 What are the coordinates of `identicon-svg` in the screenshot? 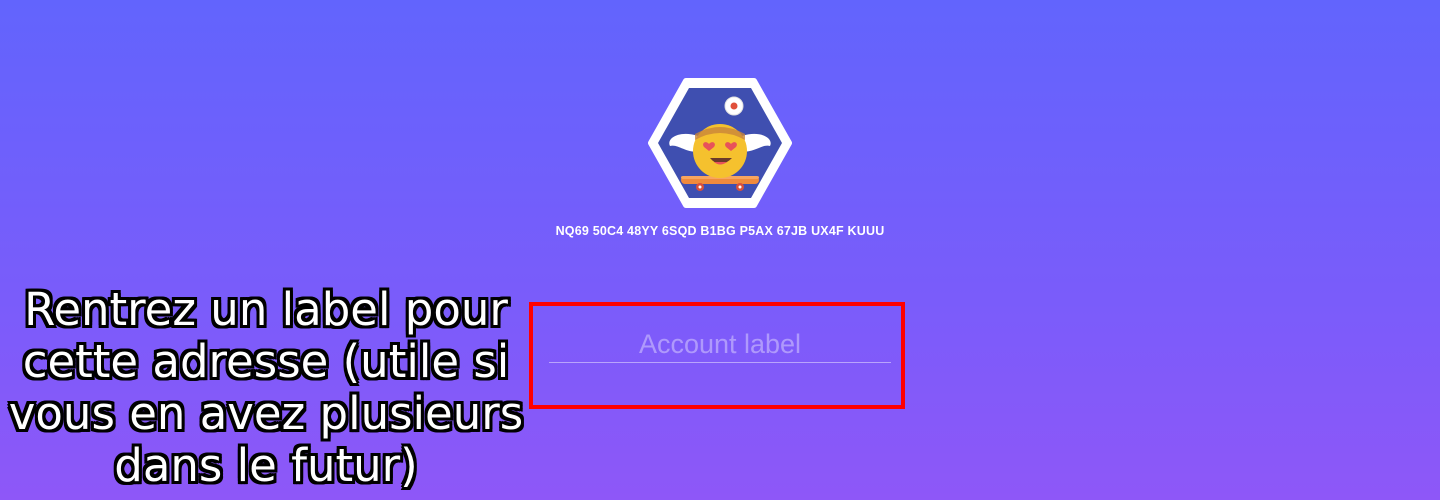 It's located at (720, 143).